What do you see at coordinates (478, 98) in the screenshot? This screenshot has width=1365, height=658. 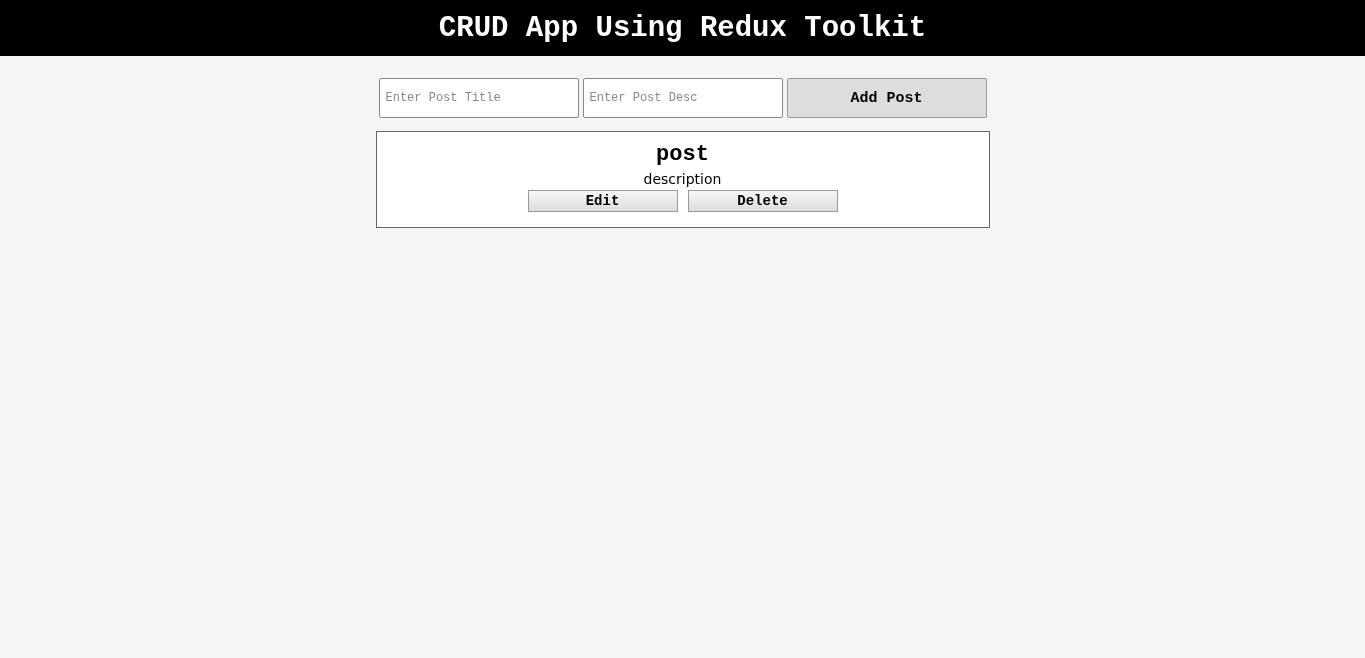 I see `post-title-field: Enter Post Title` at bounding box center [478, 98].